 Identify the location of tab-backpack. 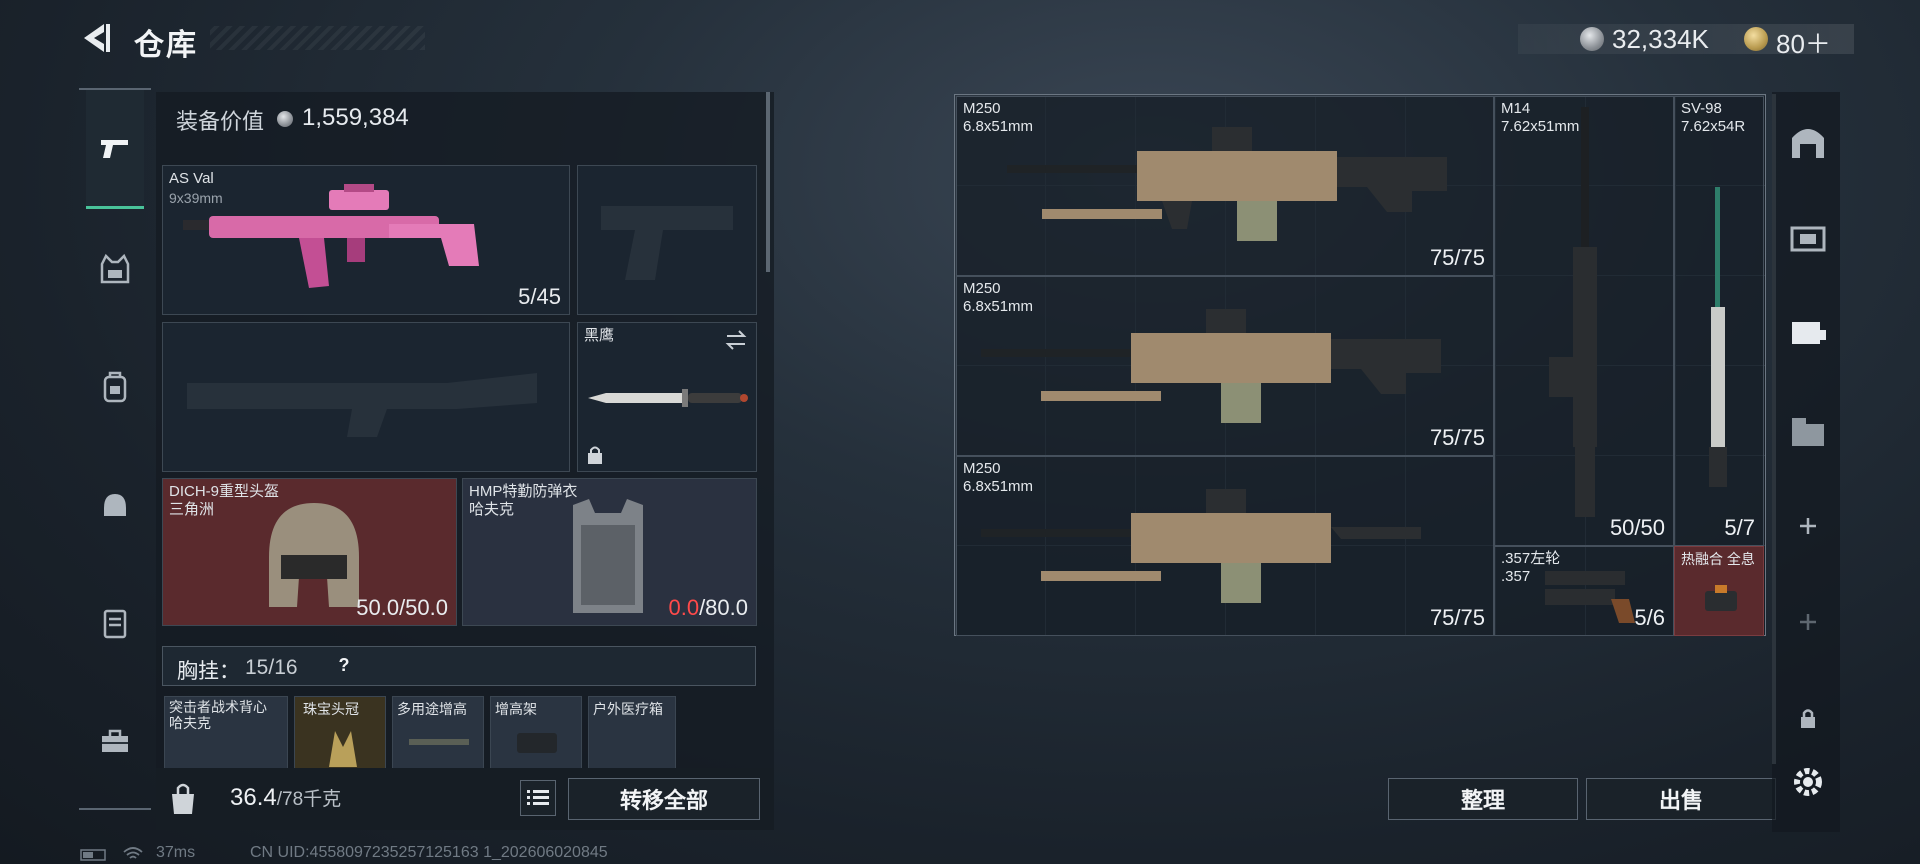
(115, 387).